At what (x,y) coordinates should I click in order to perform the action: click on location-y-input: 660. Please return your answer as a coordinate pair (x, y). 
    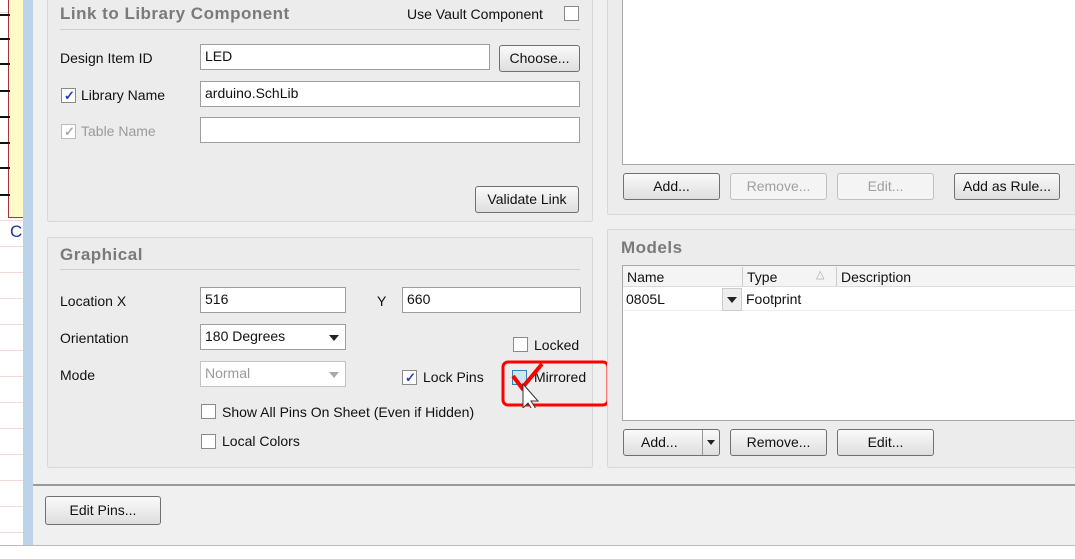
    Looking at the image, I should click on (491, 300).